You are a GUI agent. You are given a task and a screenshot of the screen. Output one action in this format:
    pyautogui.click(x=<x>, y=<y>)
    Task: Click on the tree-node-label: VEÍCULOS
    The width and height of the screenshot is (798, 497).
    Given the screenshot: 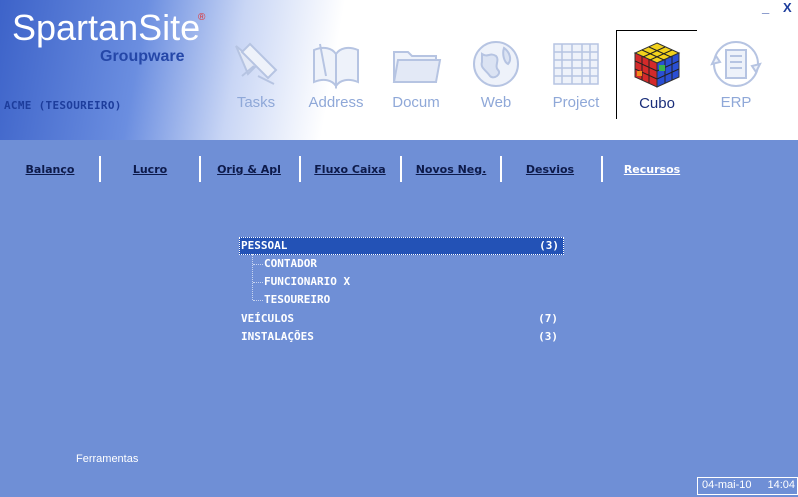 What is the action you would take?
    pyautogui.click(x=267, y=318)
    